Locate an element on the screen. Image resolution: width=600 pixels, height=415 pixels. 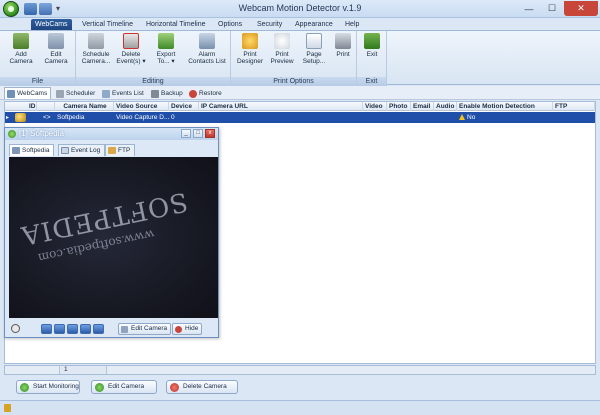
minimize-button: — is located at coordinates (529, 8).